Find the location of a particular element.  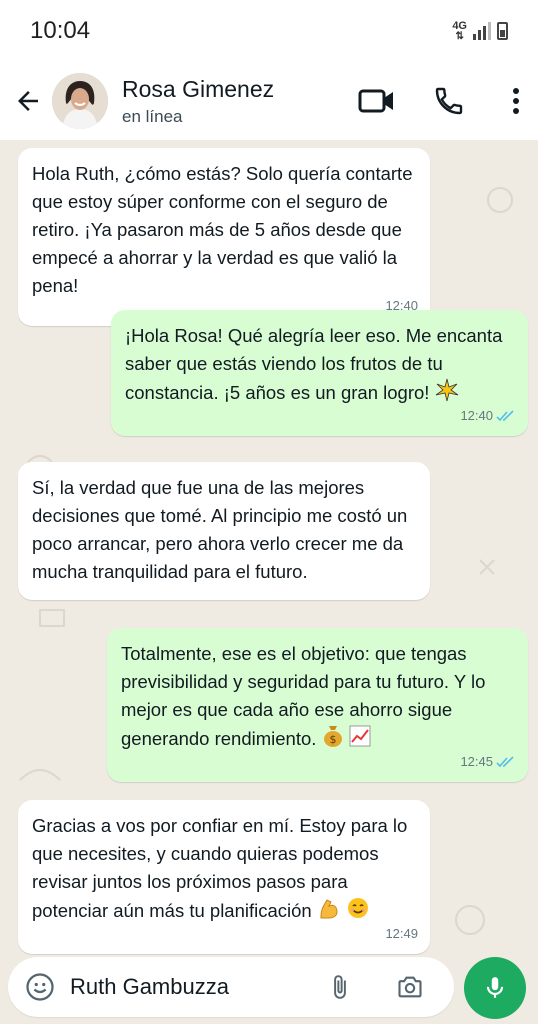

status-time: 10:04 is located at coordinates (60, 30).